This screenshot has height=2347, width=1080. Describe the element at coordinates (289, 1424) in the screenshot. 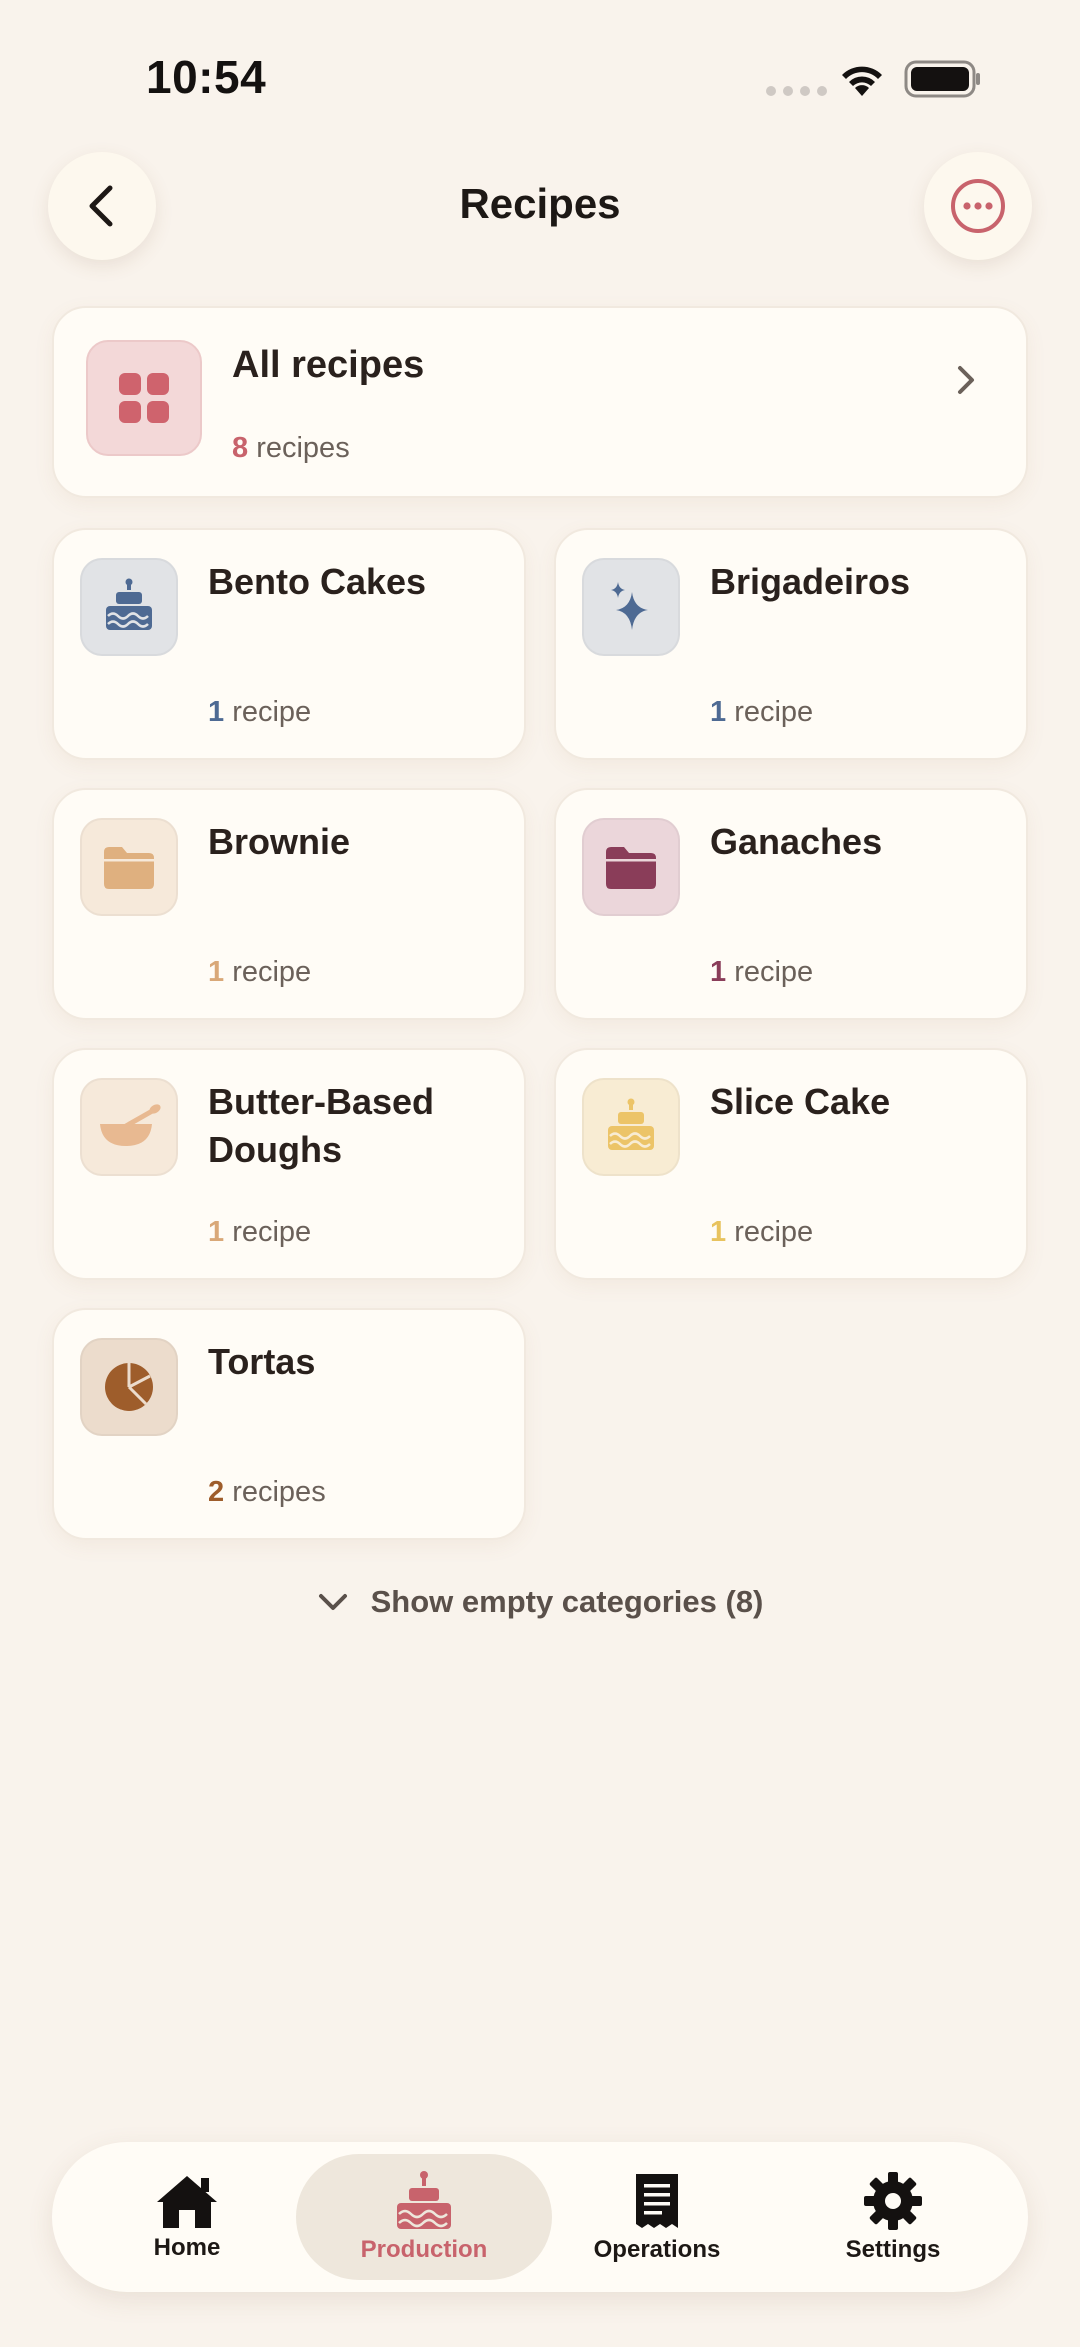

I see `category-card-tortas: Tortas 2 recipes` at that location.